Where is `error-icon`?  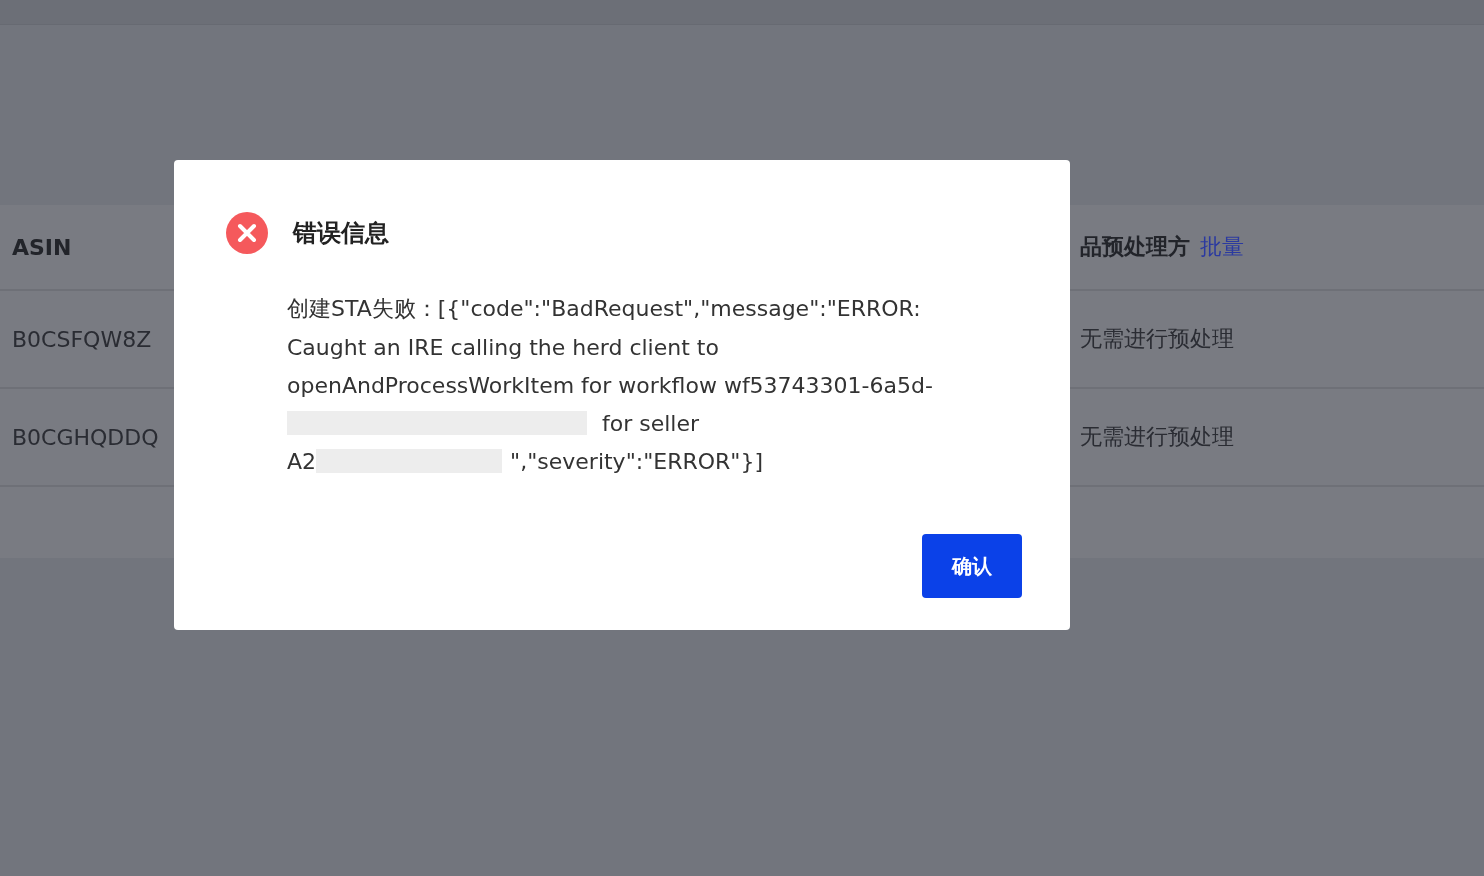
error-icon is located at coordinates (247, 233).